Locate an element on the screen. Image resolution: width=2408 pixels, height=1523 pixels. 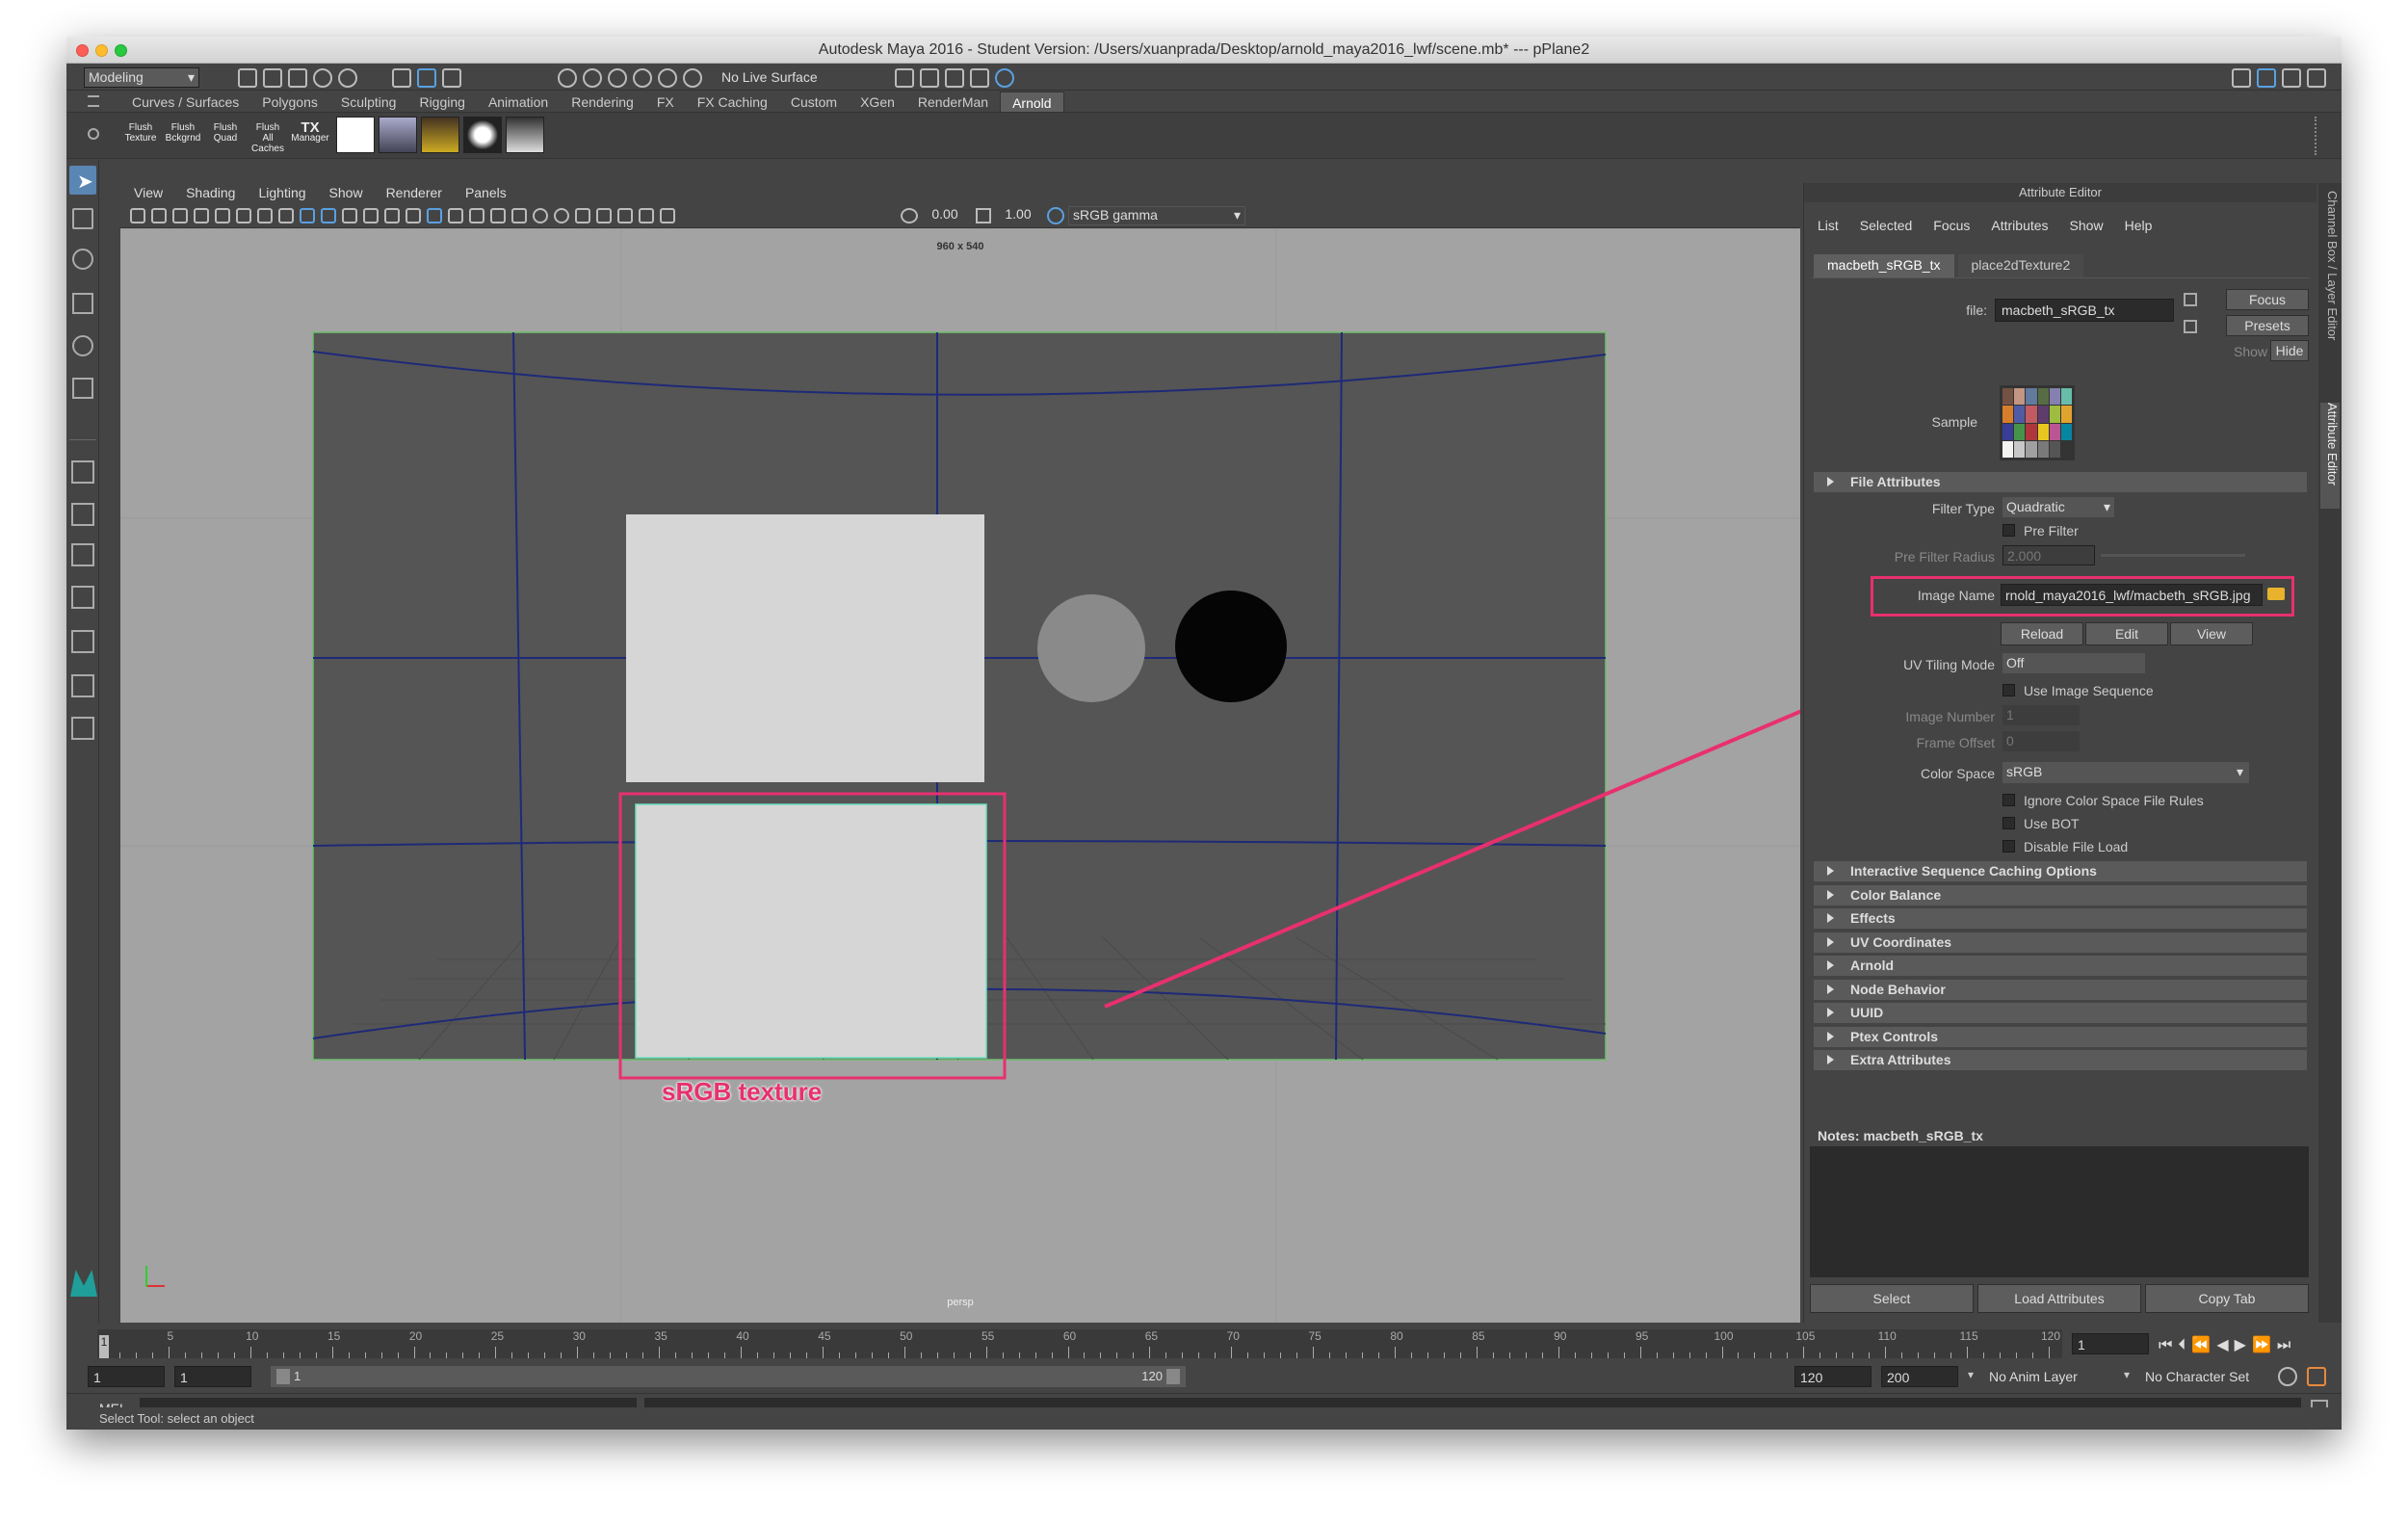
file-node-field: macbeth_sRGB_tx is located at coordinates (2084, 310).